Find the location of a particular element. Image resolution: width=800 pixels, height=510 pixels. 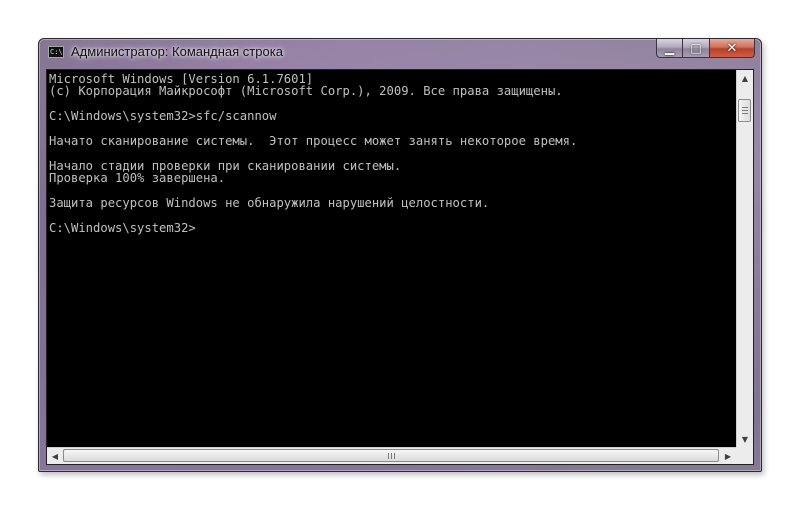

maximize-button: □ is located at coordinates (696, 48).